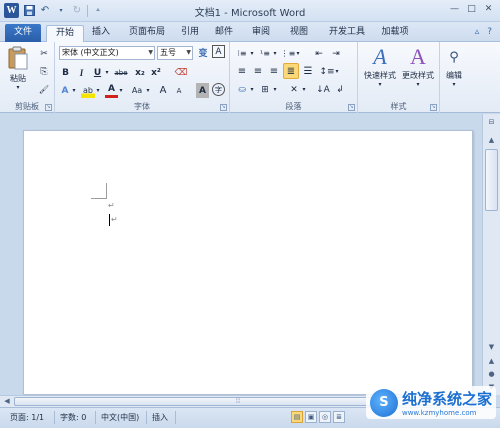 This screenshot has width=500, height=428. Describe the element at coordinates (319, 53) in the screenshot. I see `decrease-indent-icon: ⇤` at that location.